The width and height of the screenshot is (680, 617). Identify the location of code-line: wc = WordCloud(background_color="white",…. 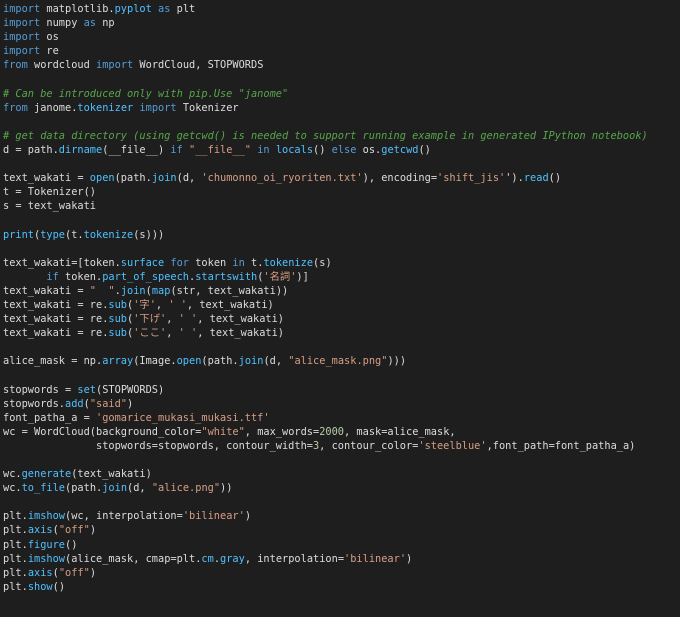
(341, 432).